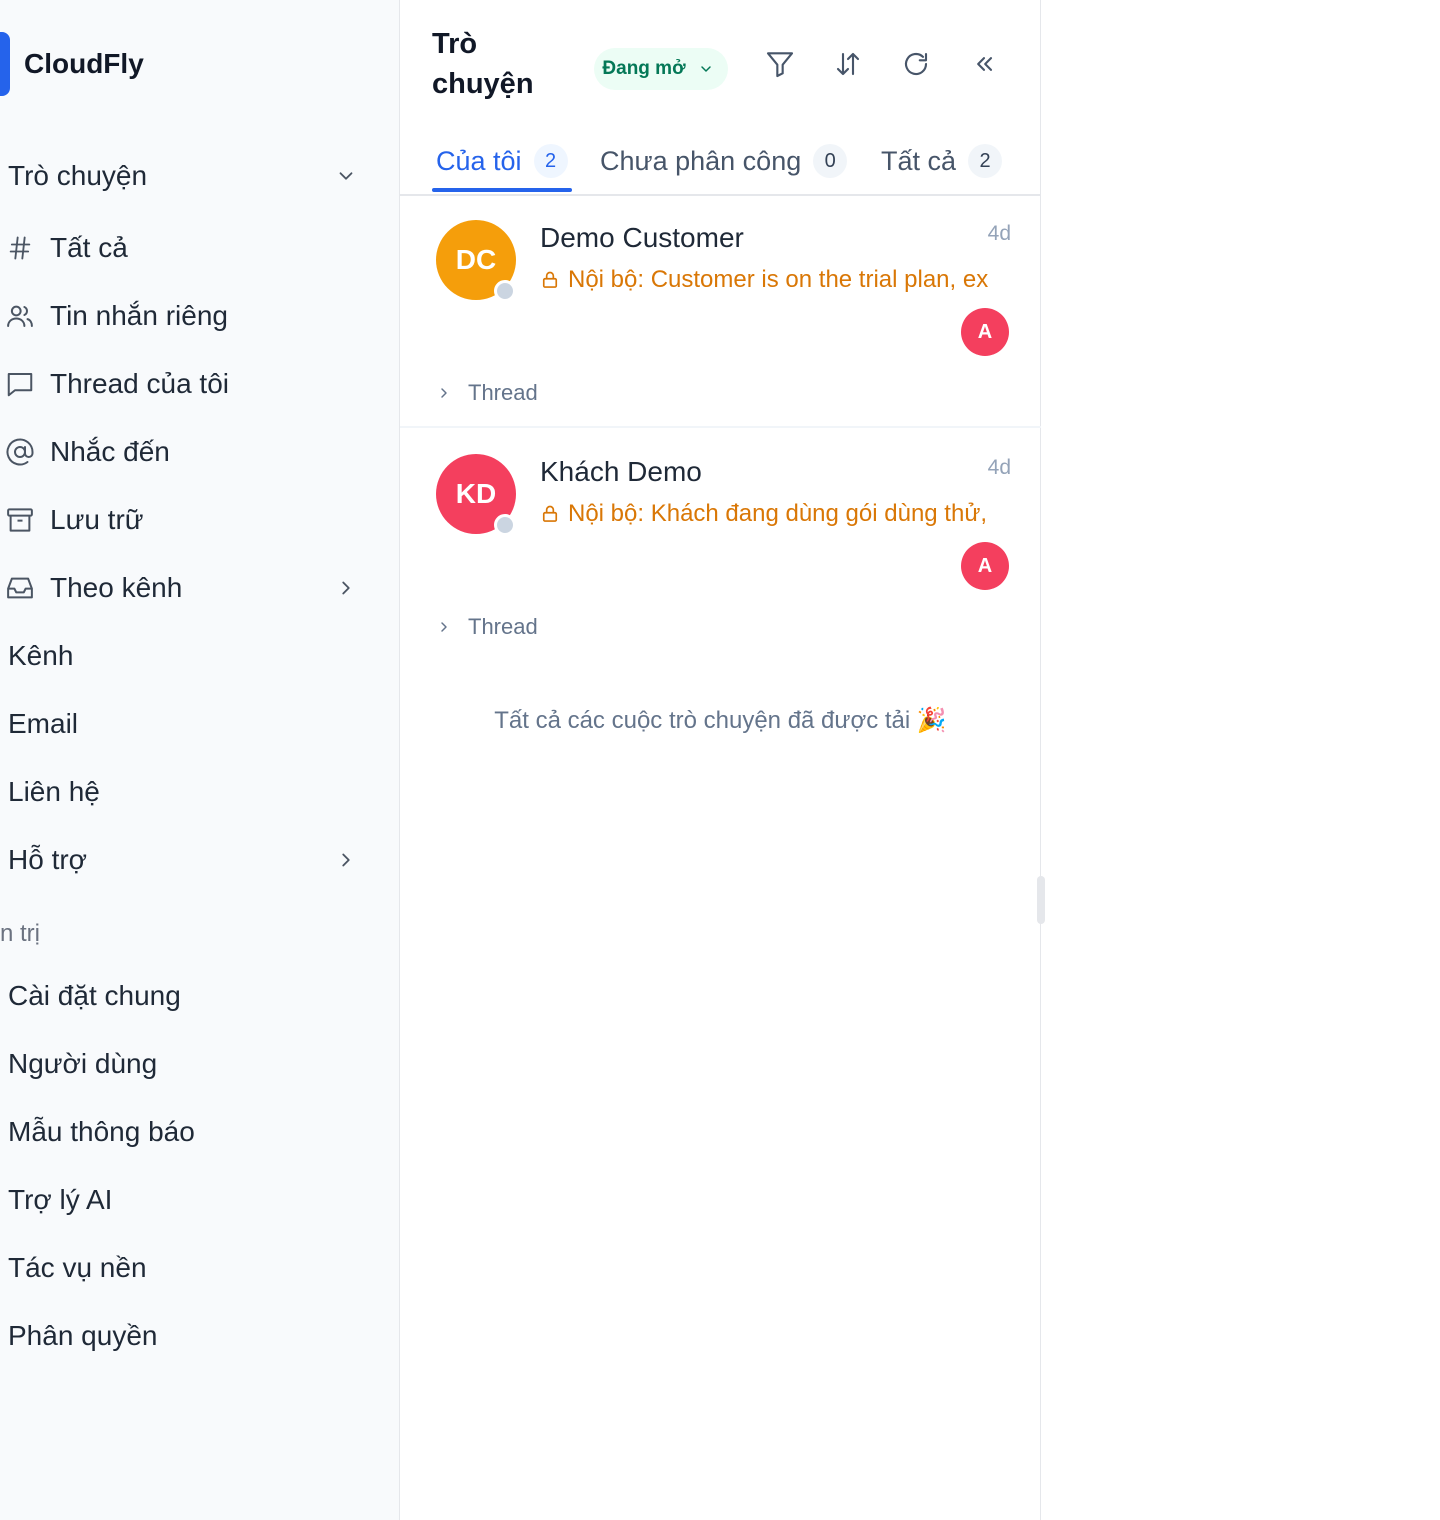  Describe the element at coordinates (830, 161) in the screenshot. I see `tab-count-badge: 0` at that location.